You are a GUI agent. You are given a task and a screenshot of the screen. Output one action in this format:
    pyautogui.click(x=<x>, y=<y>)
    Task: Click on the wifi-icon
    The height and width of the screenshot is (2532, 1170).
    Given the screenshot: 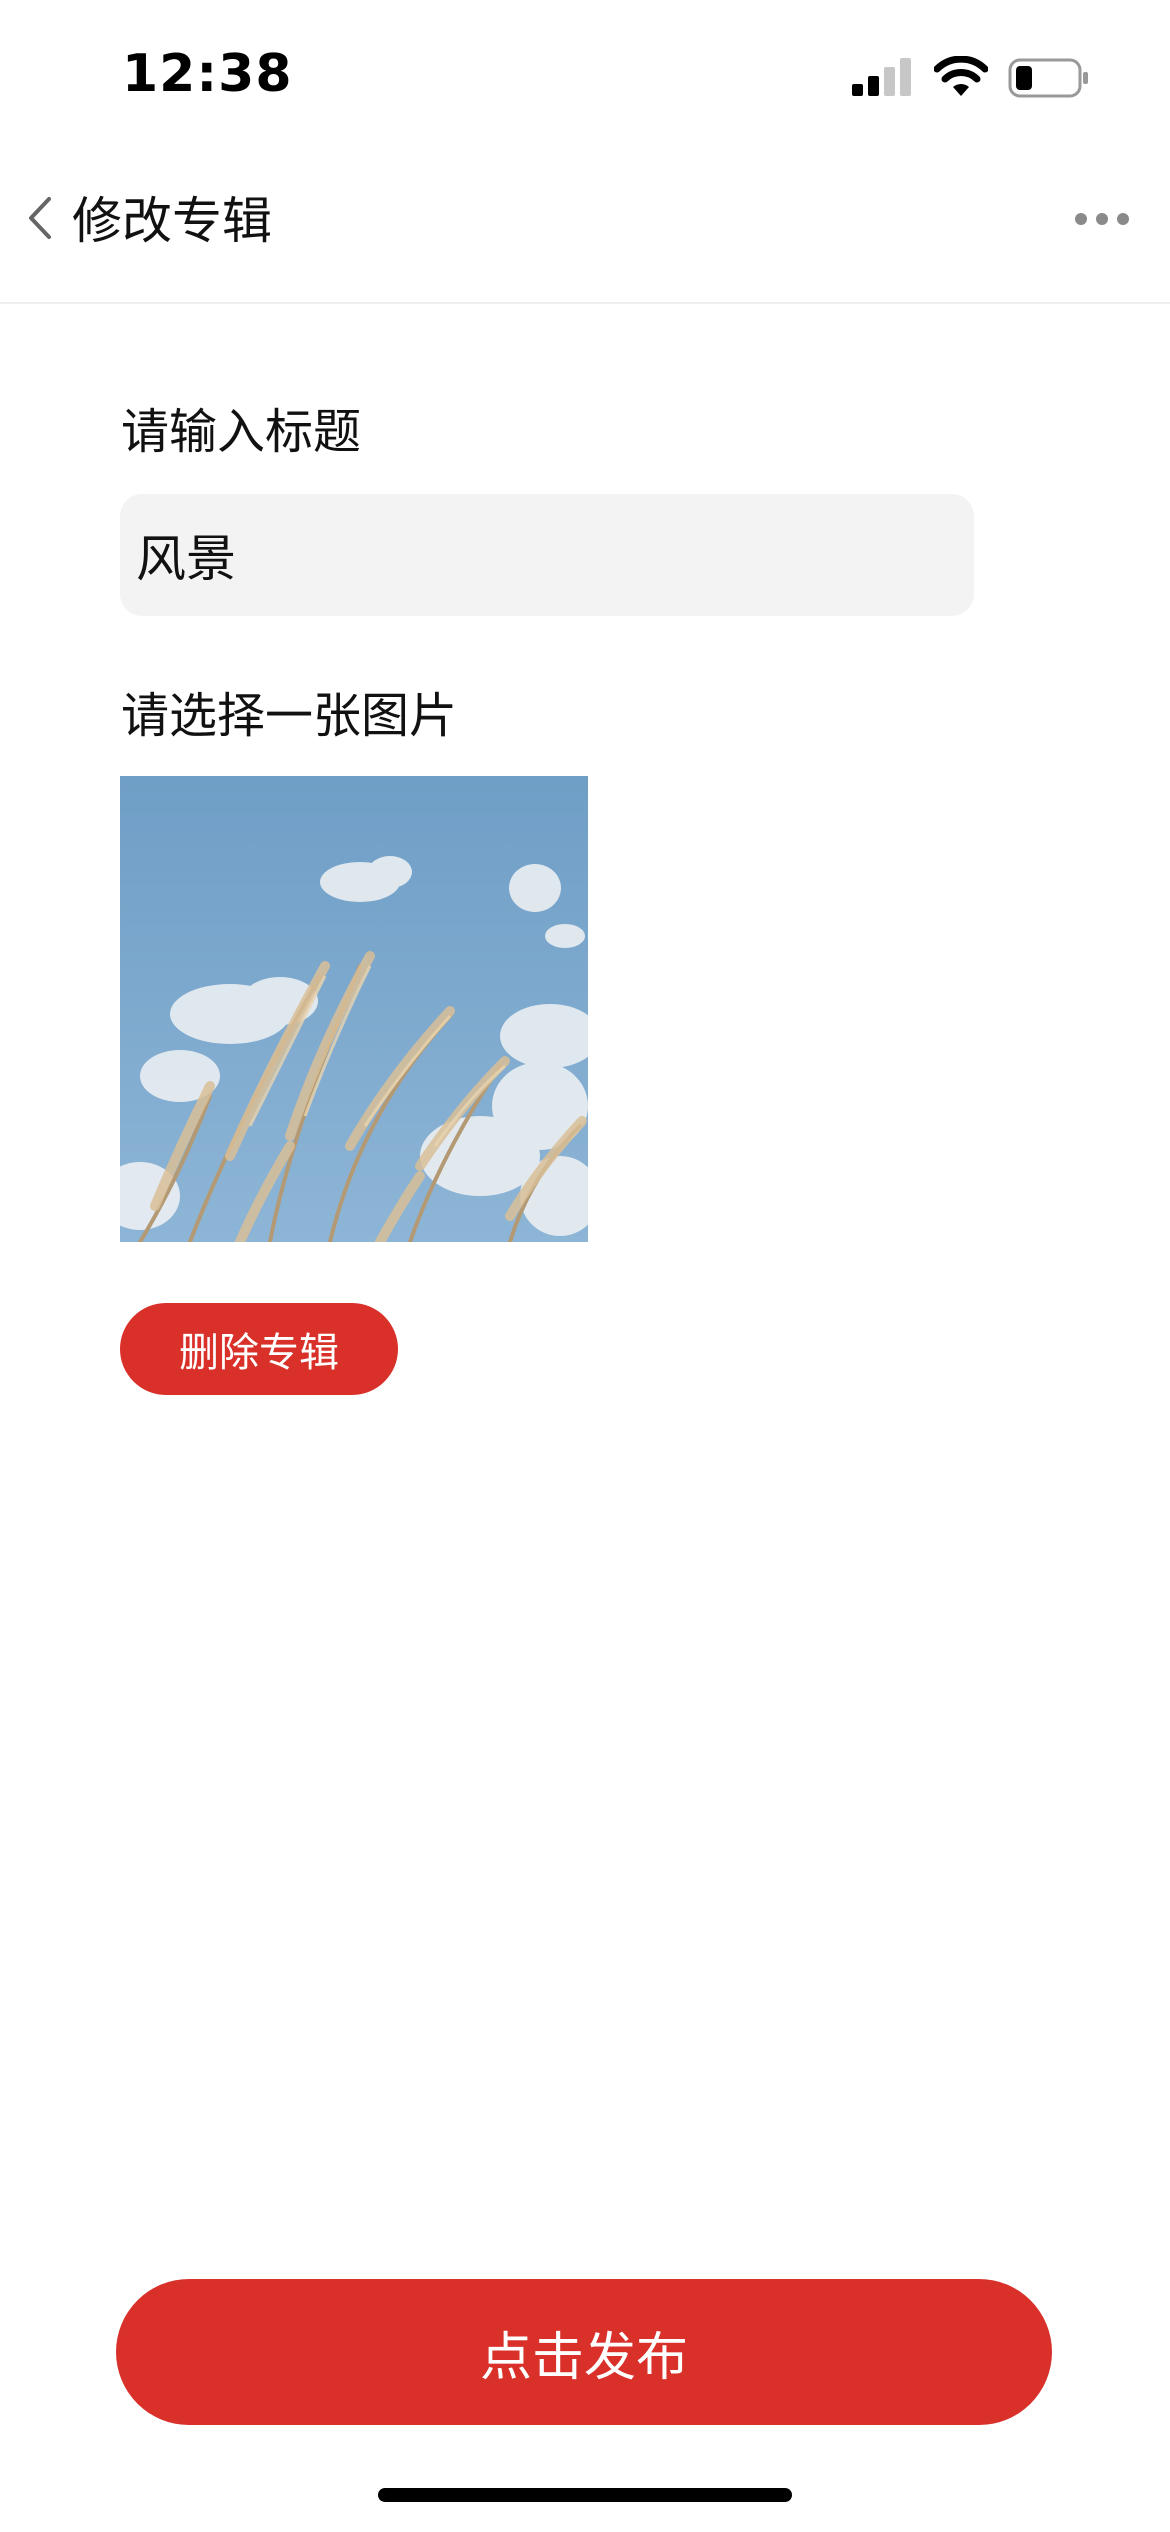 What is the action you would take?
    pyautogui.click(x=961, y=76)
    